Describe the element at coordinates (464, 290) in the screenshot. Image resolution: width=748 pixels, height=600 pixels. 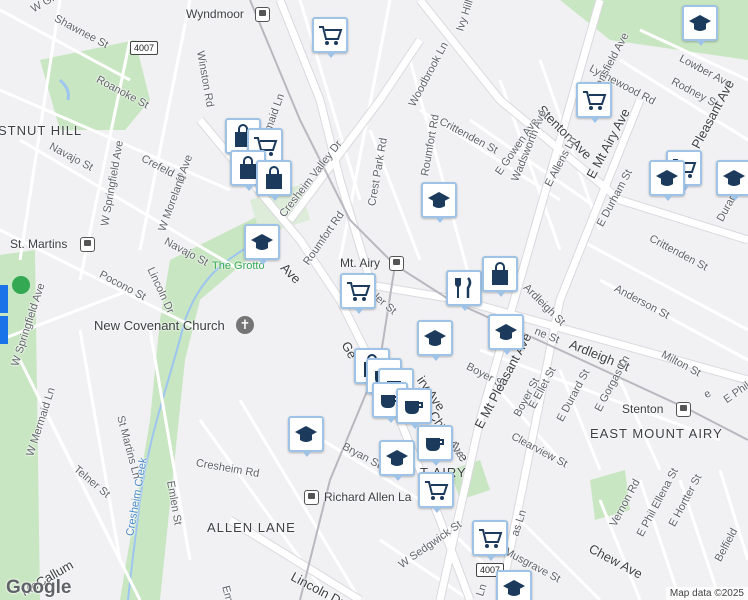
I see `restaurant-icon` at that location.